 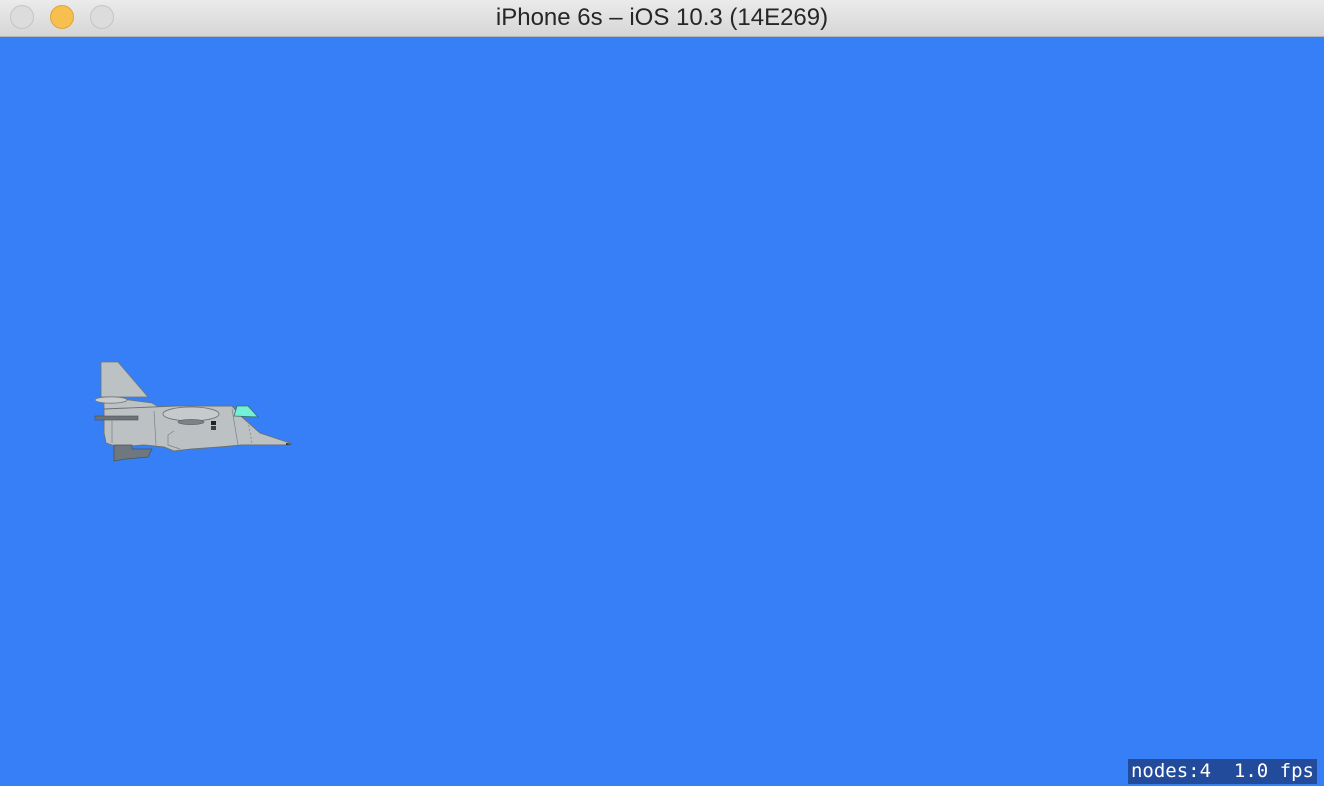 I want to click on debug-stats-label: nodes:4 1.0 fps, so click(x=1222, y=771).